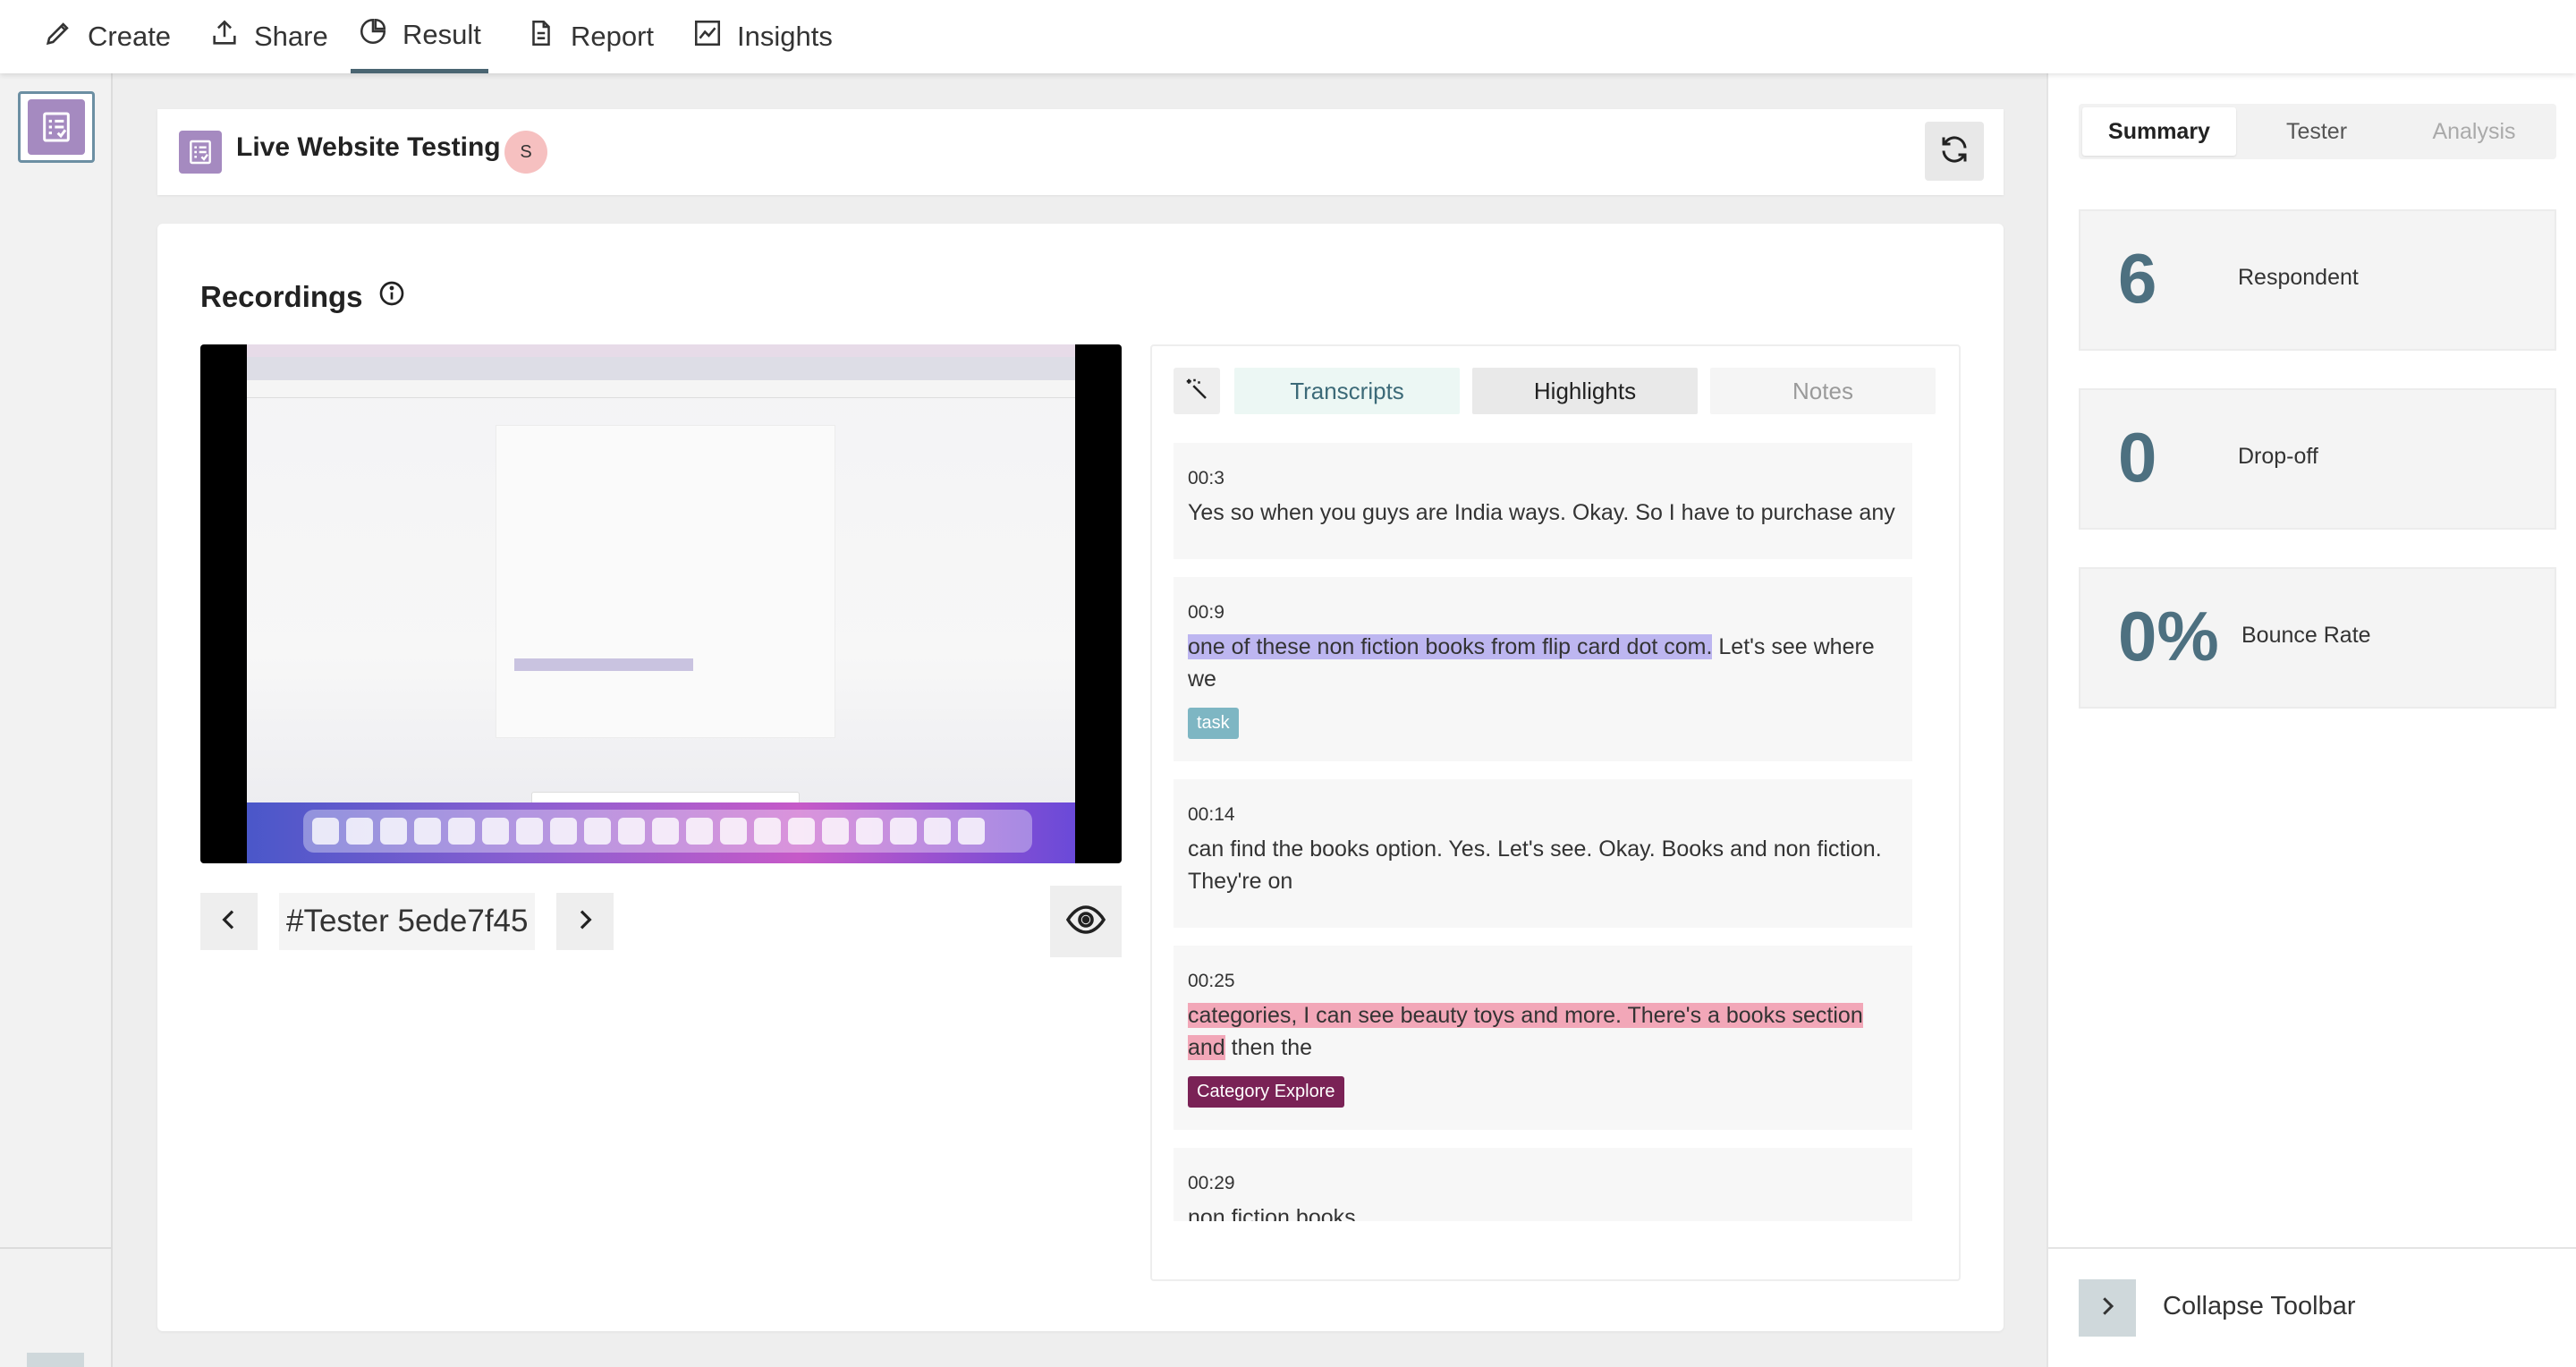 The image size is (2576, 1367). What do you see at coordinates (224, 36) in the screenshot?
I see `share-upload-icon` at bounding box center [224, 36].